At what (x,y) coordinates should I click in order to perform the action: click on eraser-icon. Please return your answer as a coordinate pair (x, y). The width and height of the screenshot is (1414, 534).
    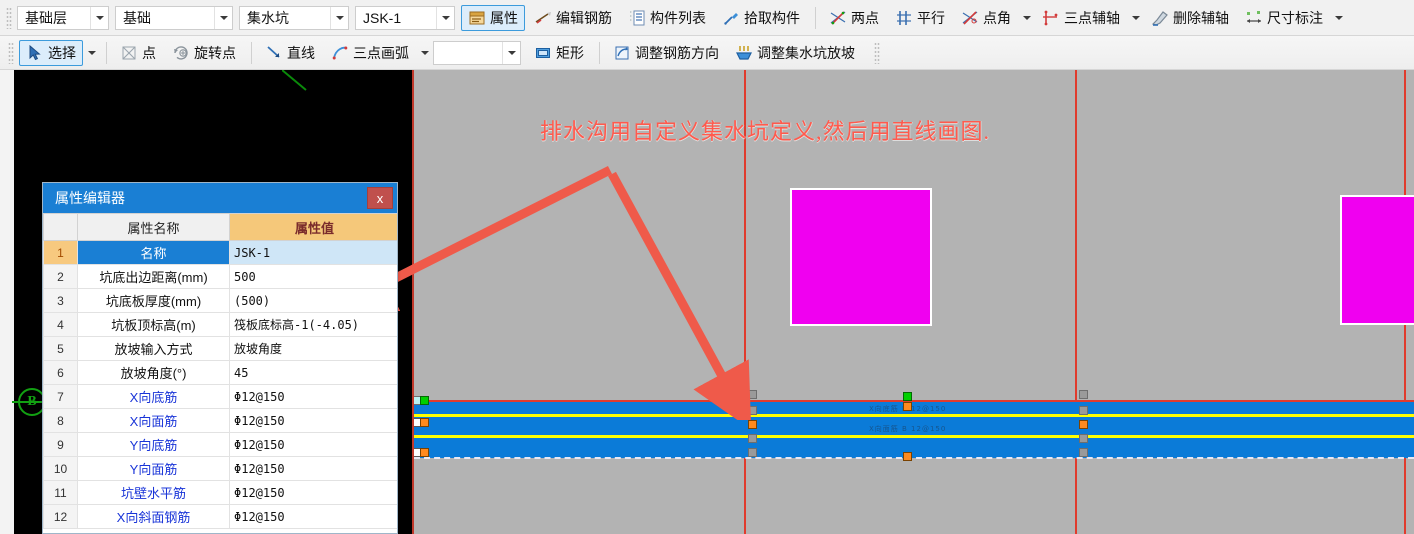
    Looking at the image, I should click on (1159, 18).